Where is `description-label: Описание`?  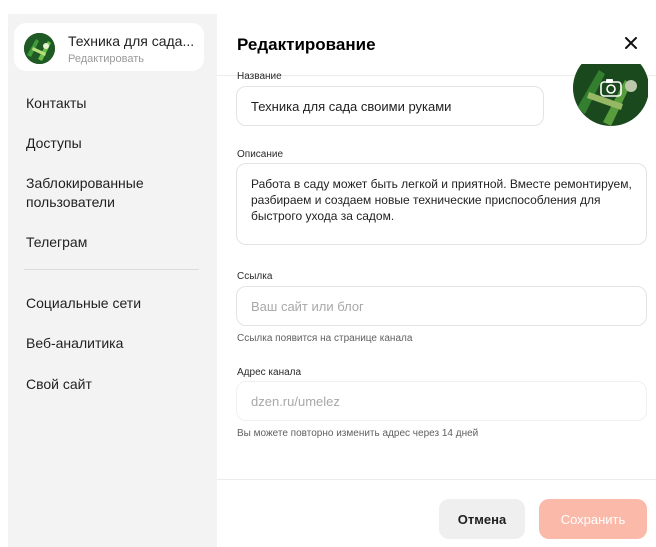
description-label: Описание is located at coordinates (260, 154).